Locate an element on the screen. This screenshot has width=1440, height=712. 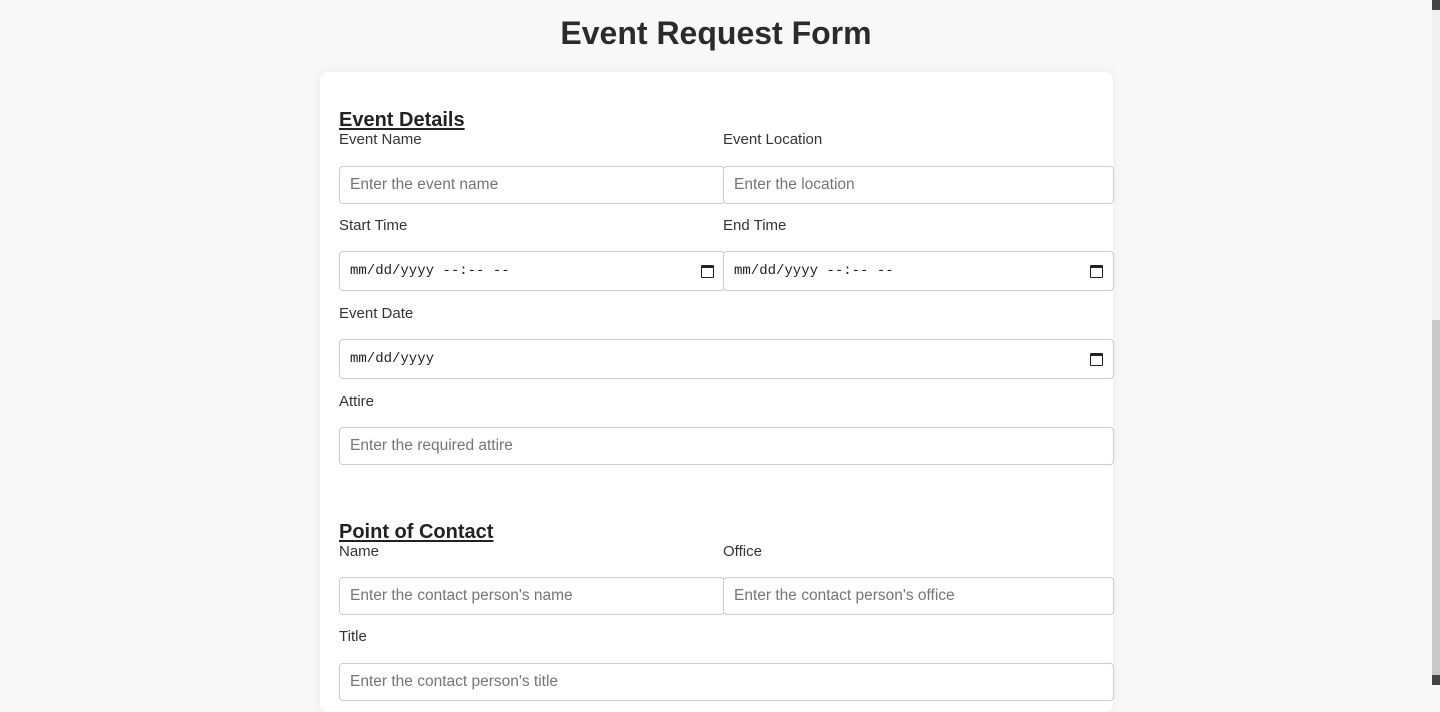
event-date-input: mm/dd/yyyy is located at coordinates (726, 359).